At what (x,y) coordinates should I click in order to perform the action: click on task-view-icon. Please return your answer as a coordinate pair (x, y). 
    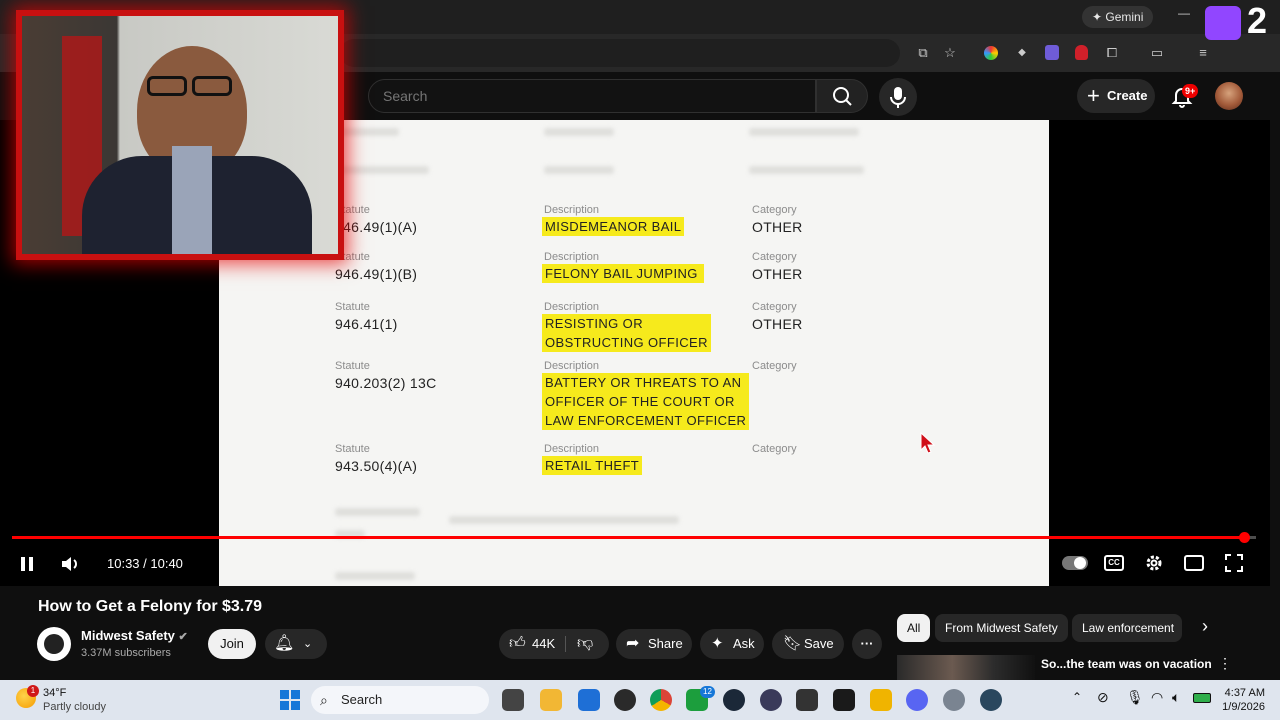
    Looking at the image, I should click on (513, 700).